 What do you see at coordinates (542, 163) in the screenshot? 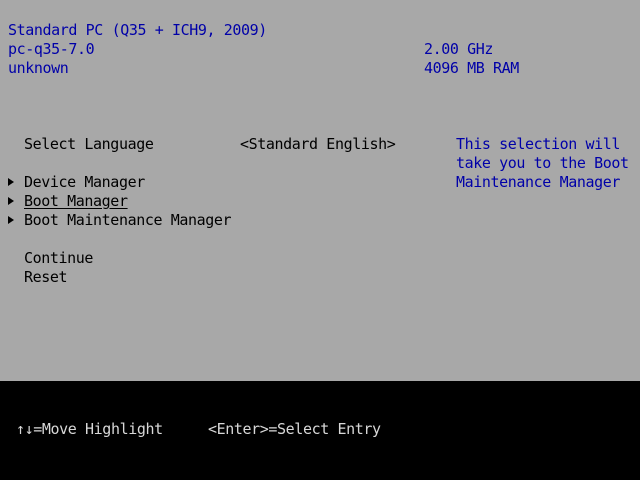
I see `help-text-line: take you to the Boot` at bounding box center [542, 163].